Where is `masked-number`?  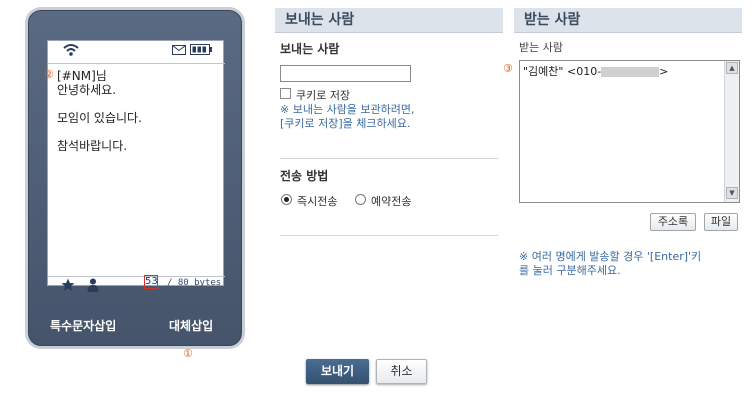
masked-number is located at coordinates (630, 72).